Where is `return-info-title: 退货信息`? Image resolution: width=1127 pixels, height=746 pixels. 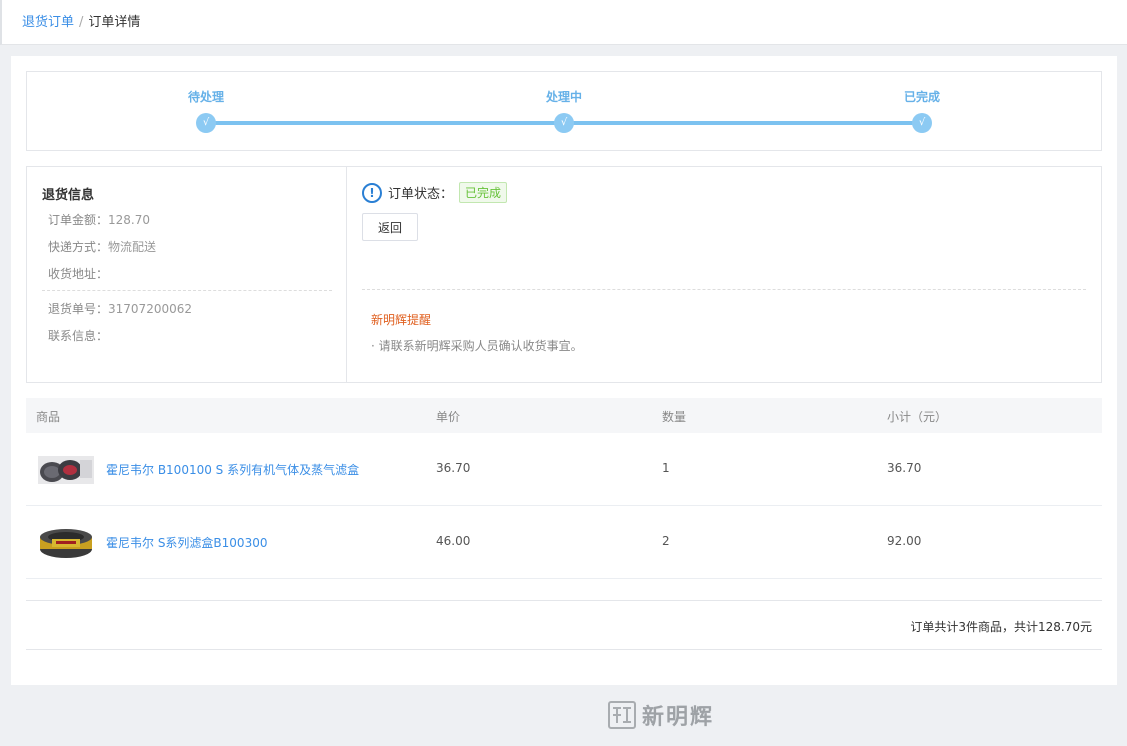 return-info-title: 退货信息 is located at coordinates (68, 195).